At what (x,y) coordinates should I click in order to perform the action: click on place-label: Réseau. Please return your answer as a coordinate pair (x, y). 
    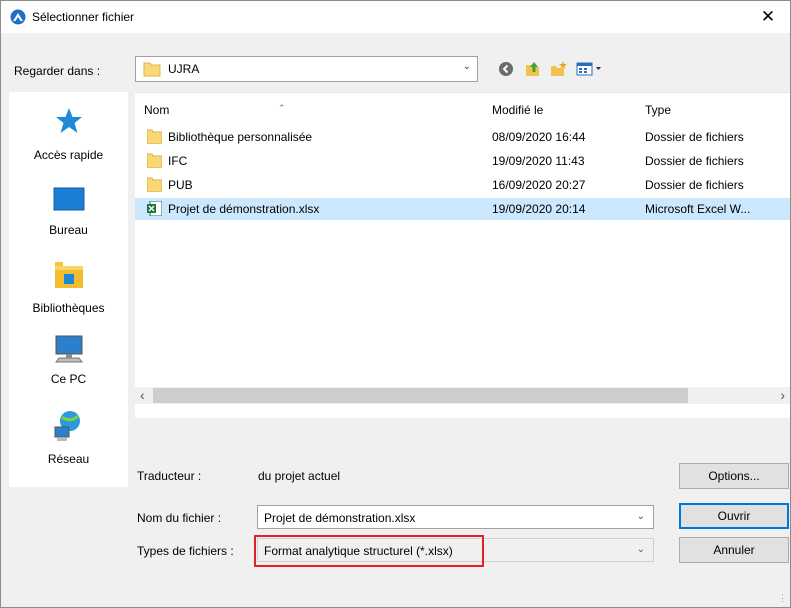
    Looking at the image, I should click on (68, 459).